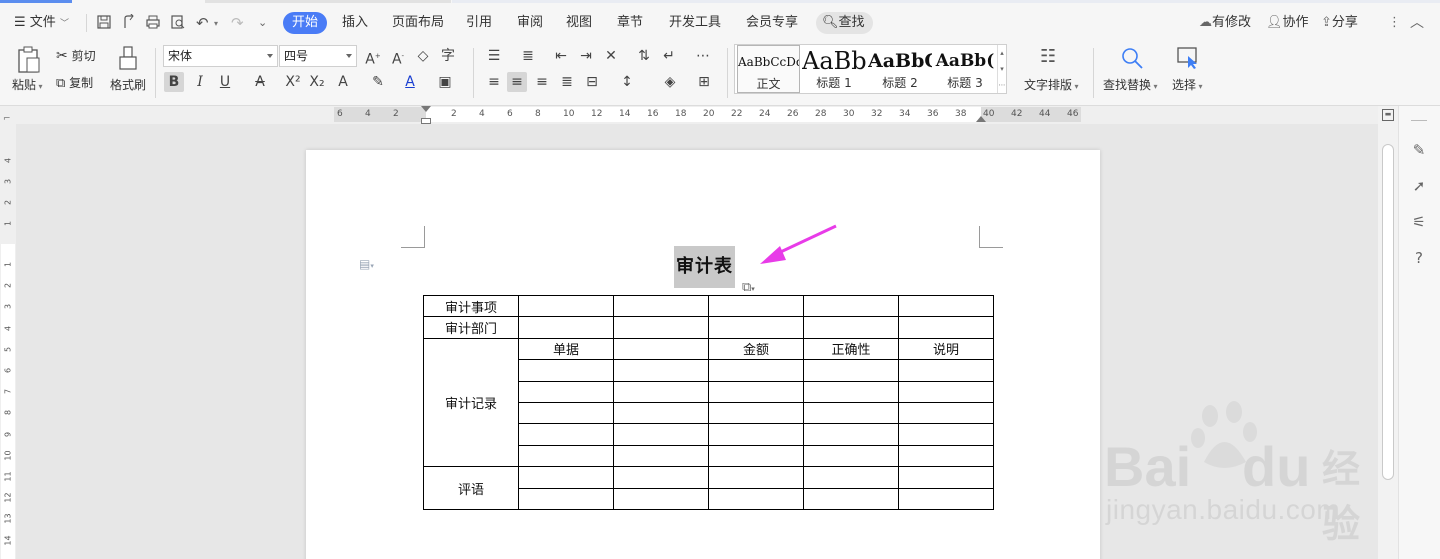 This screenshot has width=1440, height=559. I want to click on redo-icon: ↷, so click(237, 23).